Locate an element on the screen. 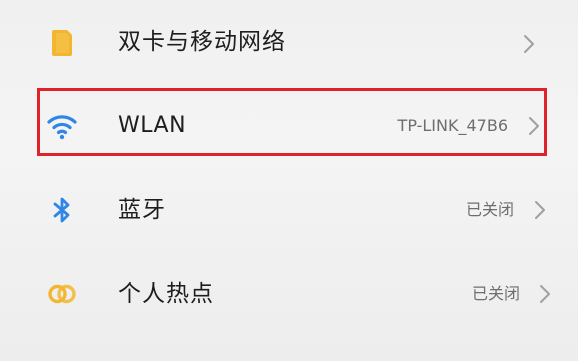 The width and height of the screenshot is (578, 361). bluetooth-icon is located at coordinates (61, 210).